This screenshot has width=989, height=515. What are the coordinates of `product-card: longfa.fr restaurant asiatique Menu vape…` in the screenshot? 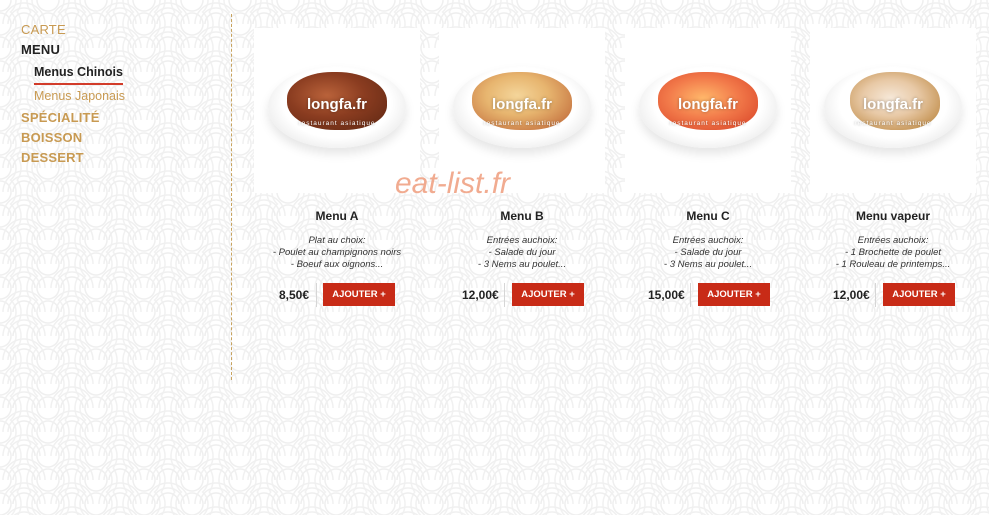 It's located at (893, 167).